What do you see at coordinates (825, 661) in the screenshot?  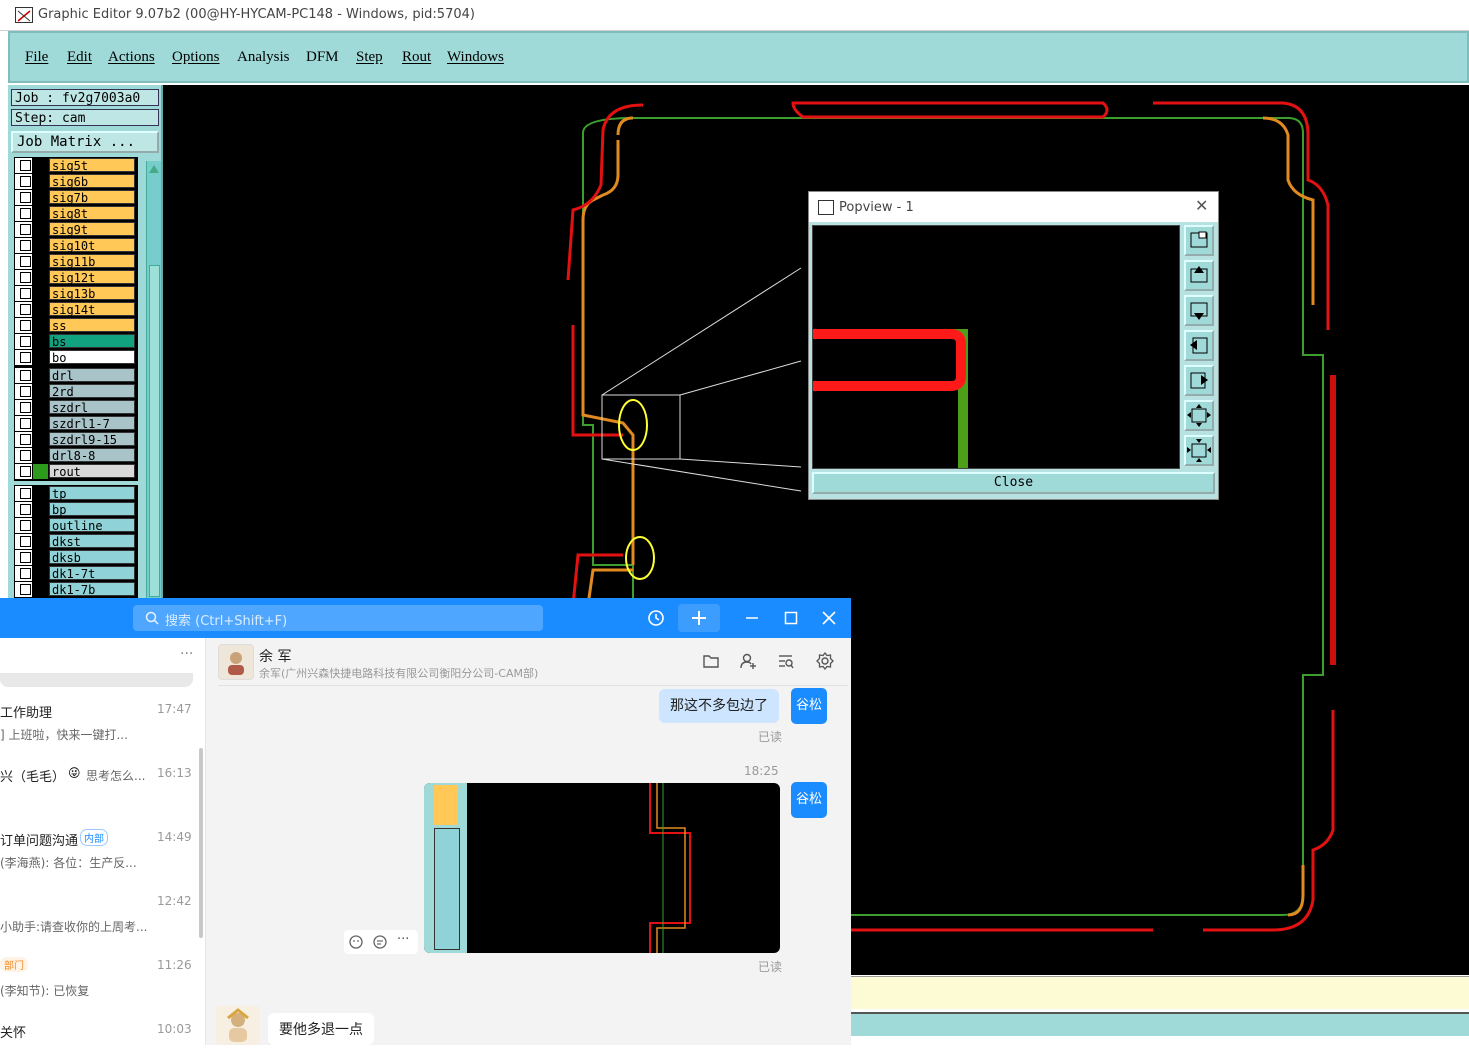 I see `settings-gear-icon` at bounding box center [825, 661].